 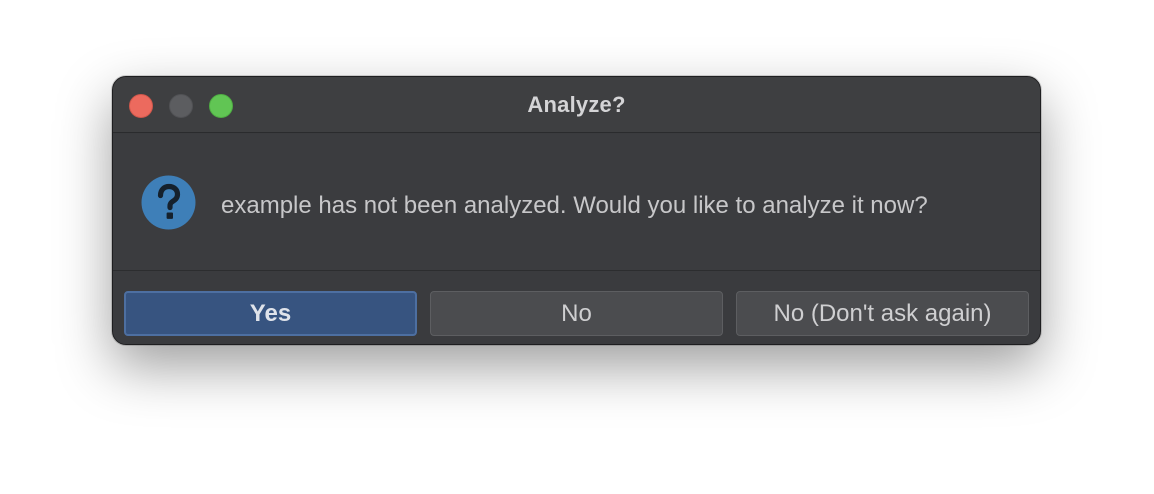 I want to click on no-button: No, so click(x=576, y=313).